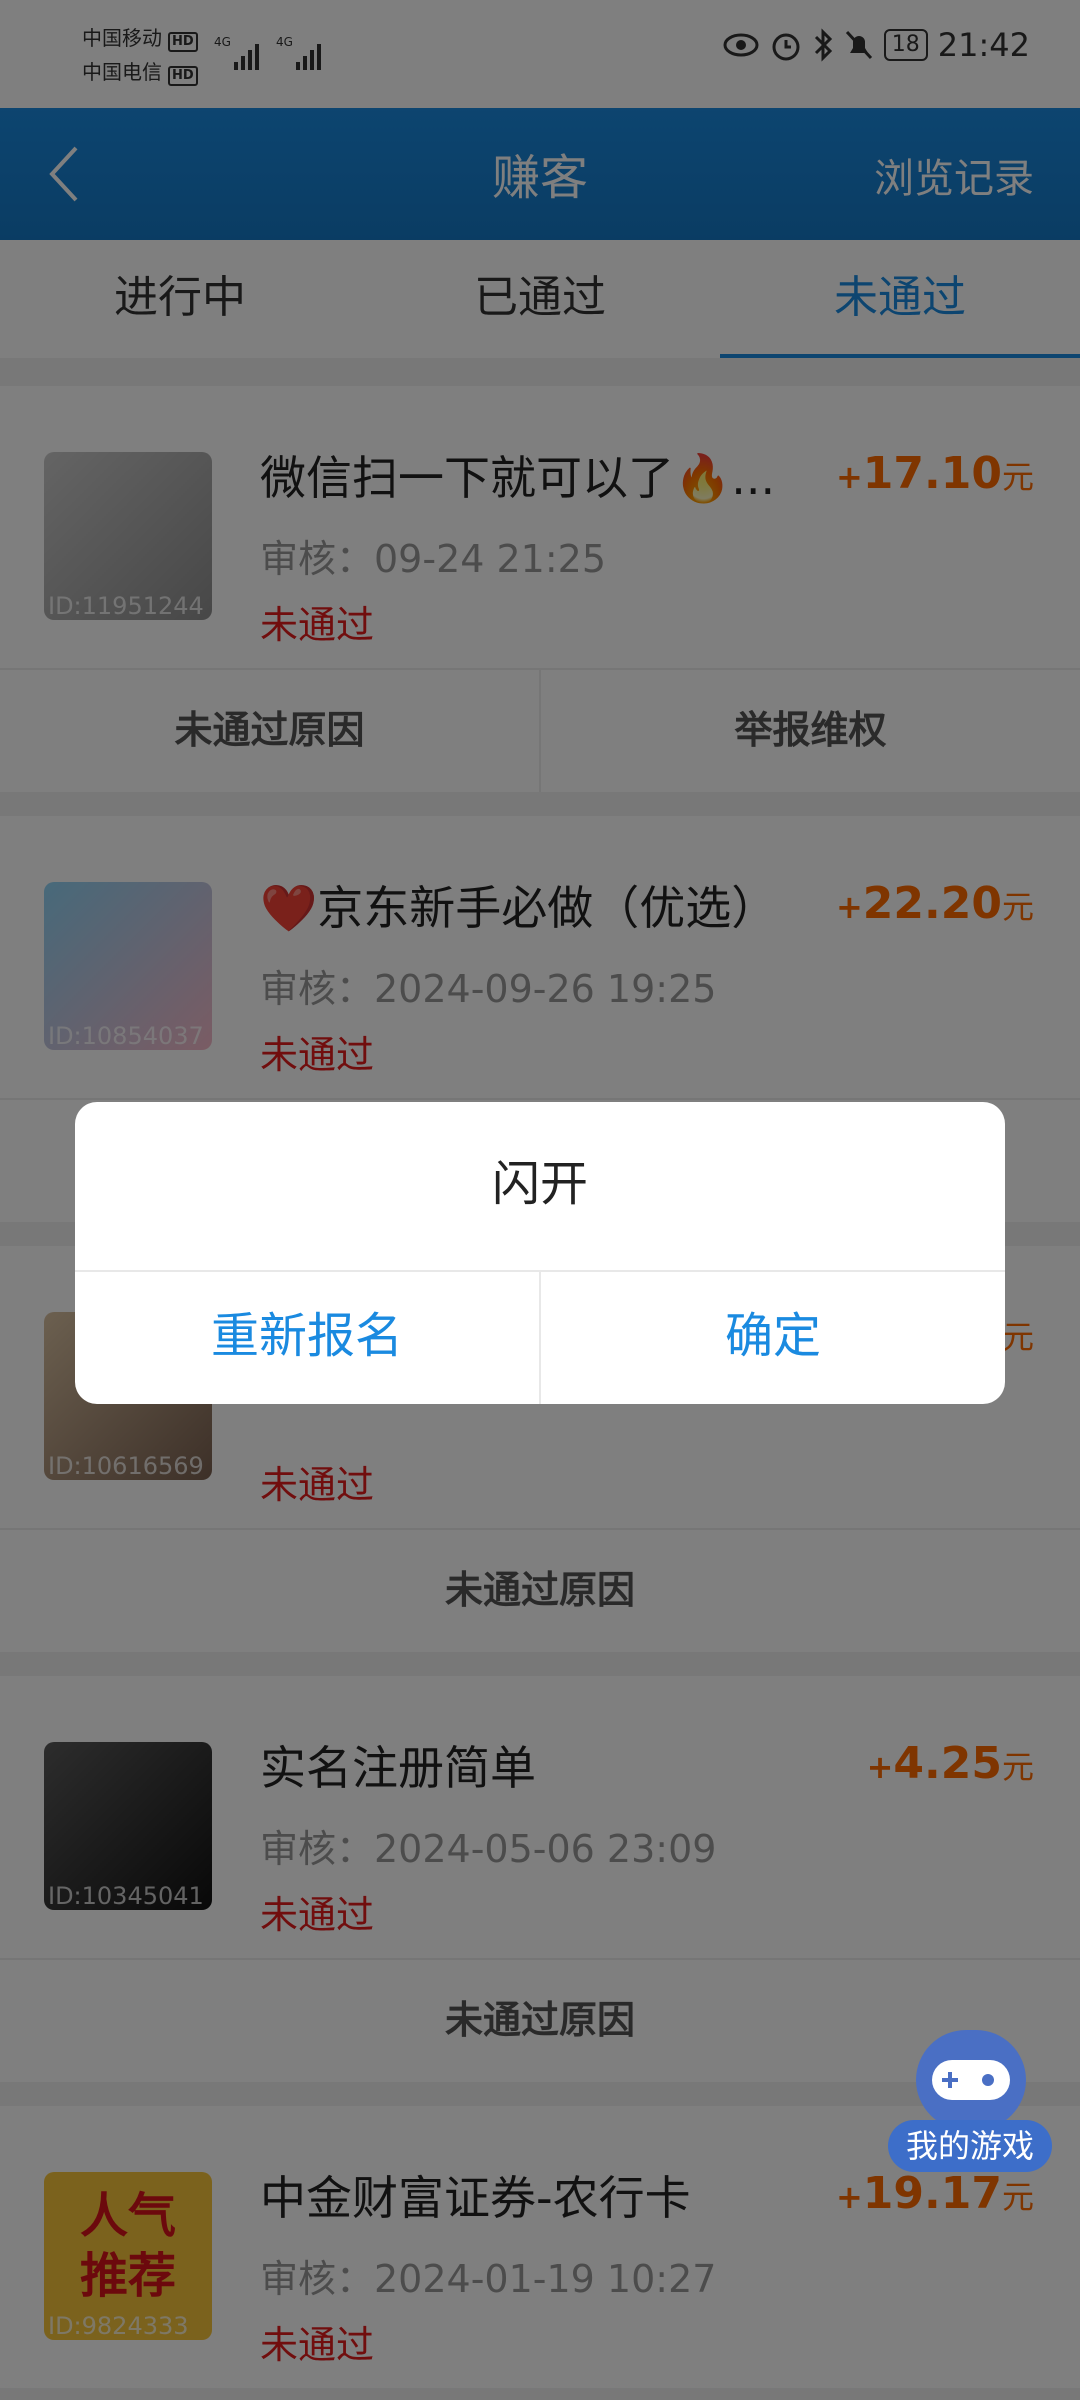 The width and height of the screenshot is (1080, 2400). I want to click on re-signup-button: 重新报名, so click(307, 1338).